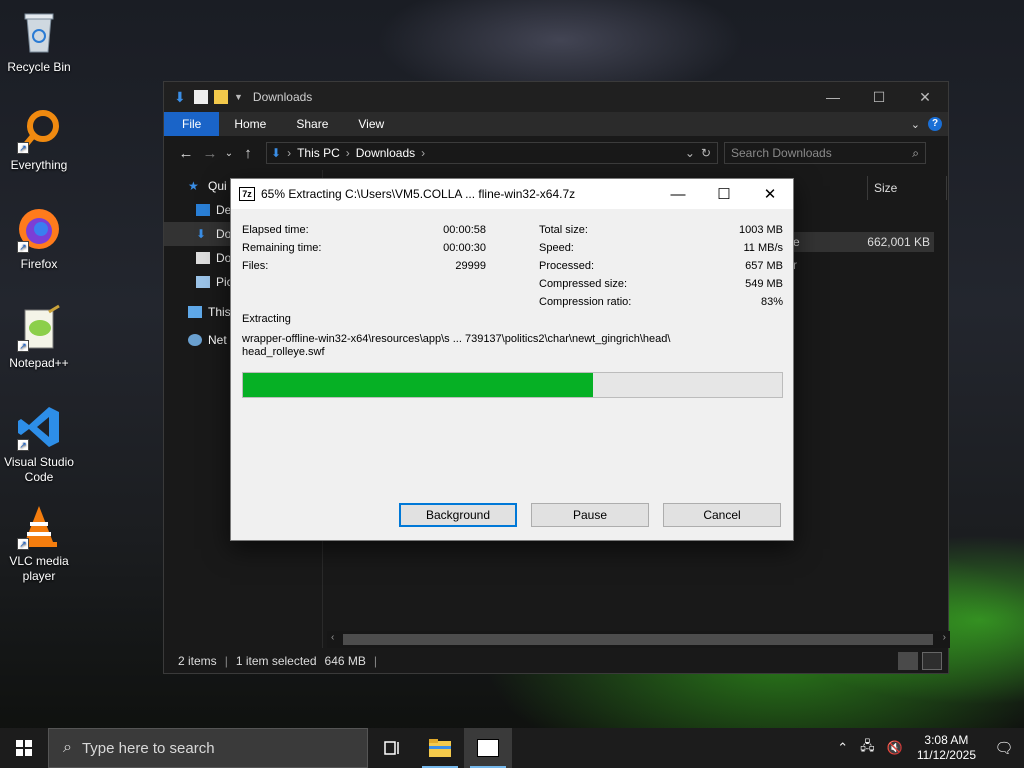 This screenshot has width=1024, height=768. Describe the element at coordinates (796, 242) in the screenshot. I see `file-name-partial: e` at that location.